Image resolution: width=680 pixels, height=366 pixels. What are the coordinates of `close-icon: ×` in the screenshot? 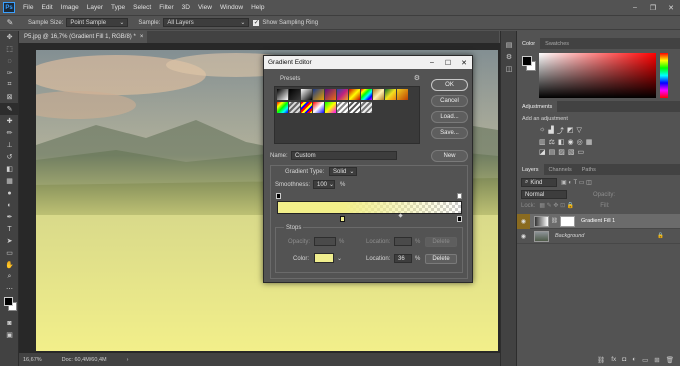 It's located at (142, 37).